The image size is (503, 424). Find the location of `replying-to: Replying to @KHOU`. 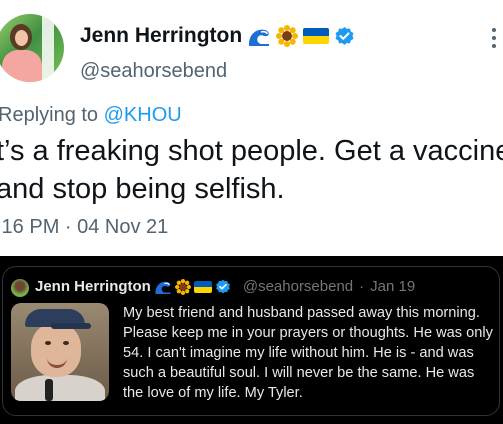

replying-to: Replying to @KHOU is located at coordinates (91, 115).